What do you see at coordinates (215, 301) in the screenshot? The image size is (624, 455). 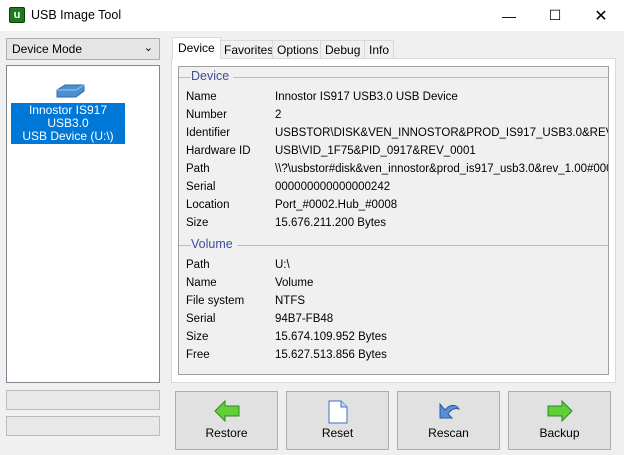 I see `info-row-label: File system` at bounding box center [215, 301].